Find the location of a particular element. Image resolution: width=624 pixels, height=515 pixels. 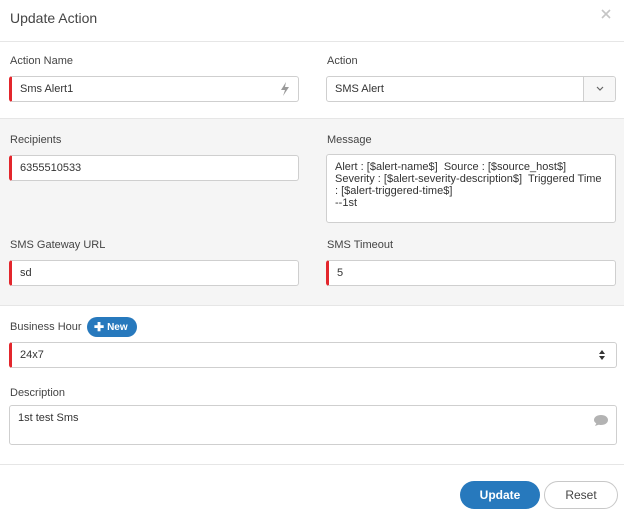

action-label: Action is located at coordinates (342, 61).